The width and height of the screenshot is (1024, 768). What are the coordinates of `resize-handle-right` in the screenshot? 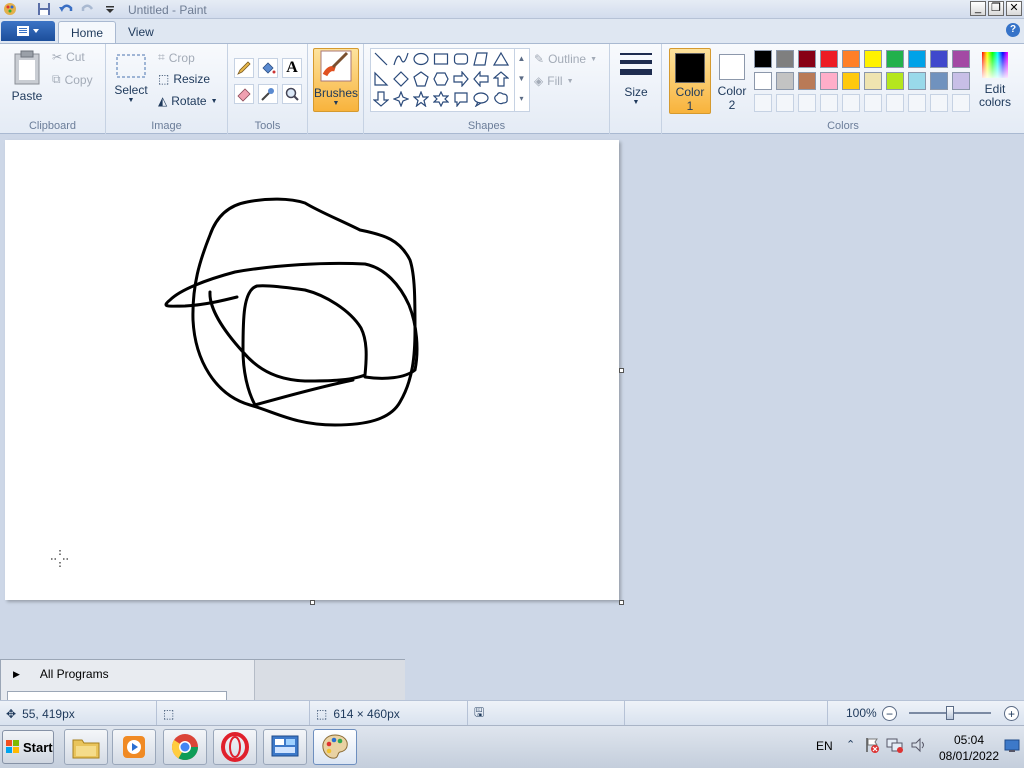 It's located at (621, 370).